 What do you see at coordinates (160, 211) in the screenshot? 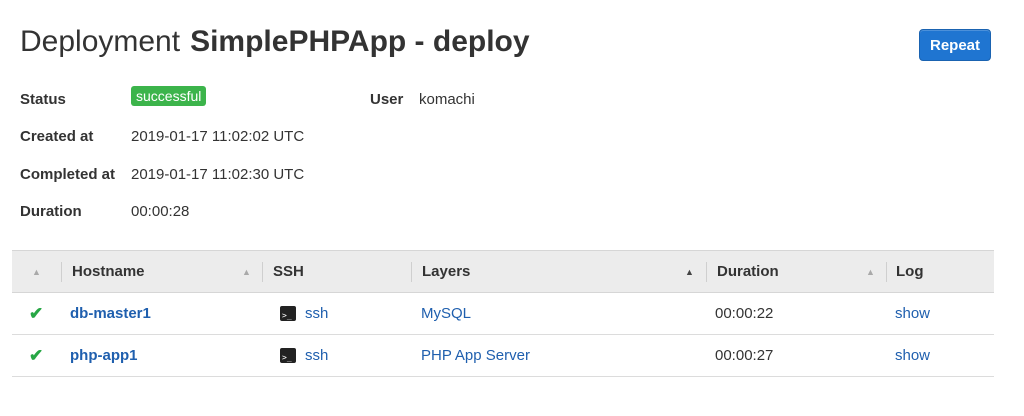
I see `duration-value: 00:00:28` at bounding box center [160, 211].